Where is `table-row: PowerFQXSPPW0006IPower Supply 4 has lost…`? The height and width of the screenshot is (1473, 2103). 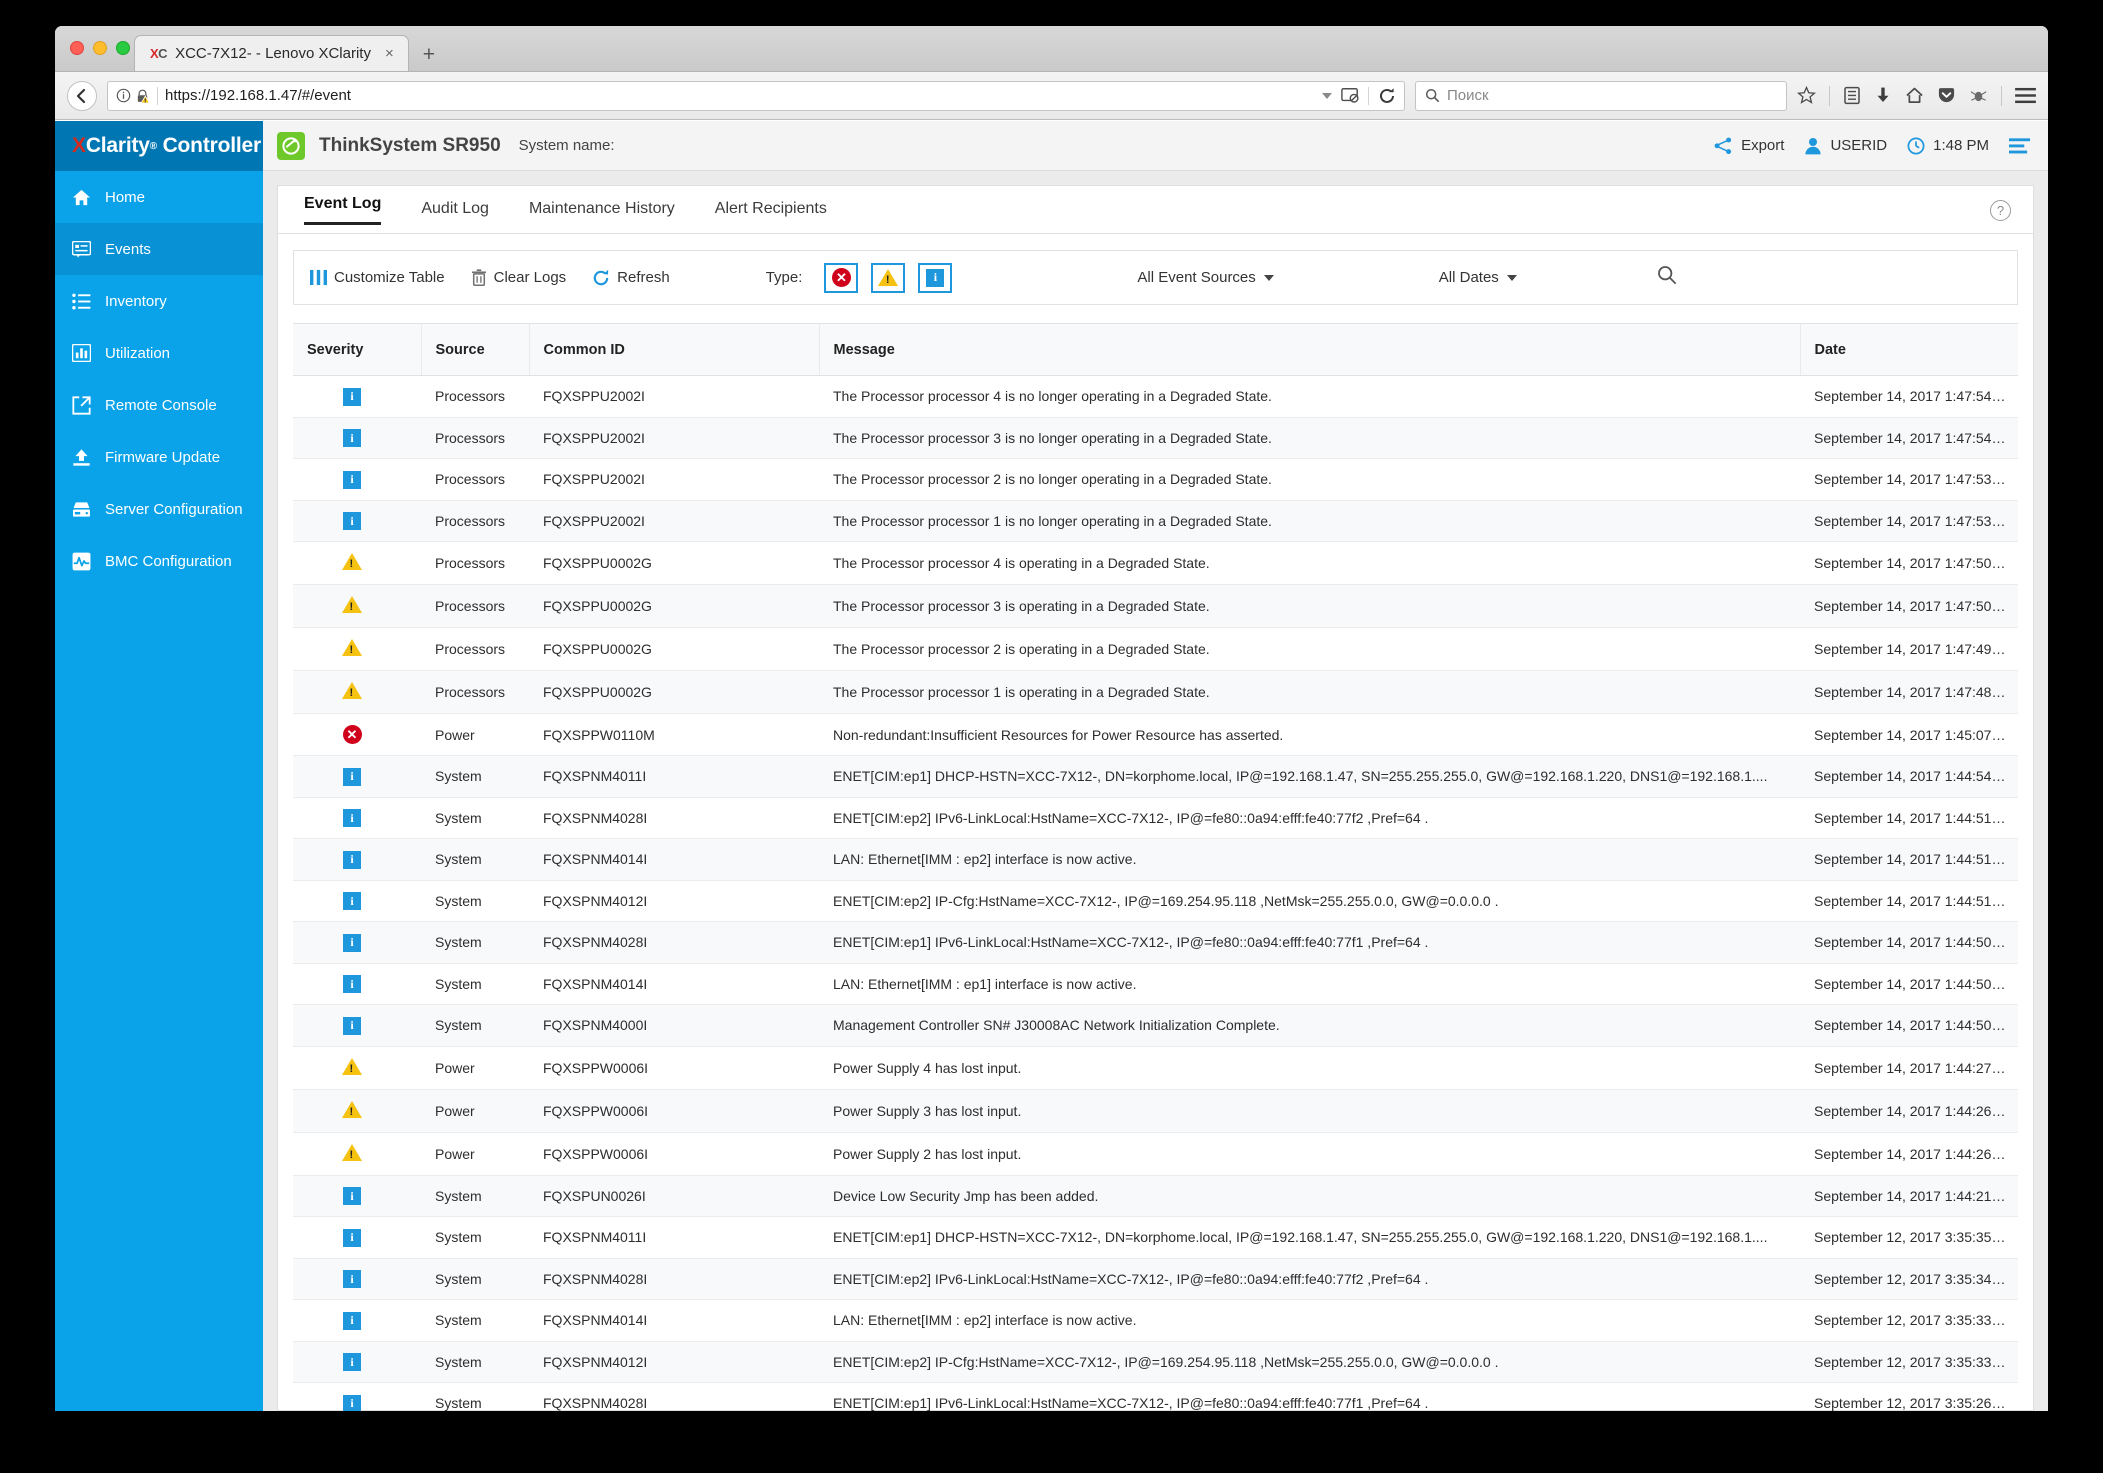
table-row: PowerFQXSPPW0006IPower Supply 4 has lost… is located at coordinates (1155, 1068).